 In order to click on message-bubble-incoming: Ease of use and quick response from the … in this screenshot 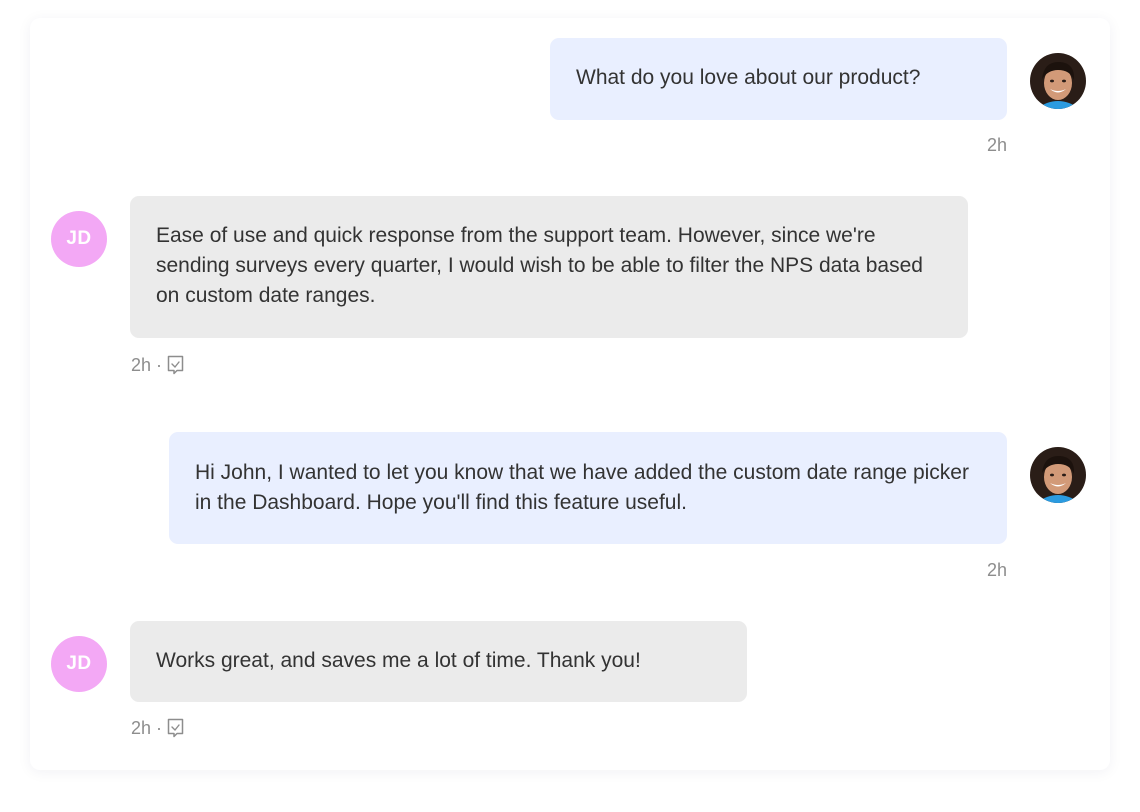, I will do `click(549, 267)`.